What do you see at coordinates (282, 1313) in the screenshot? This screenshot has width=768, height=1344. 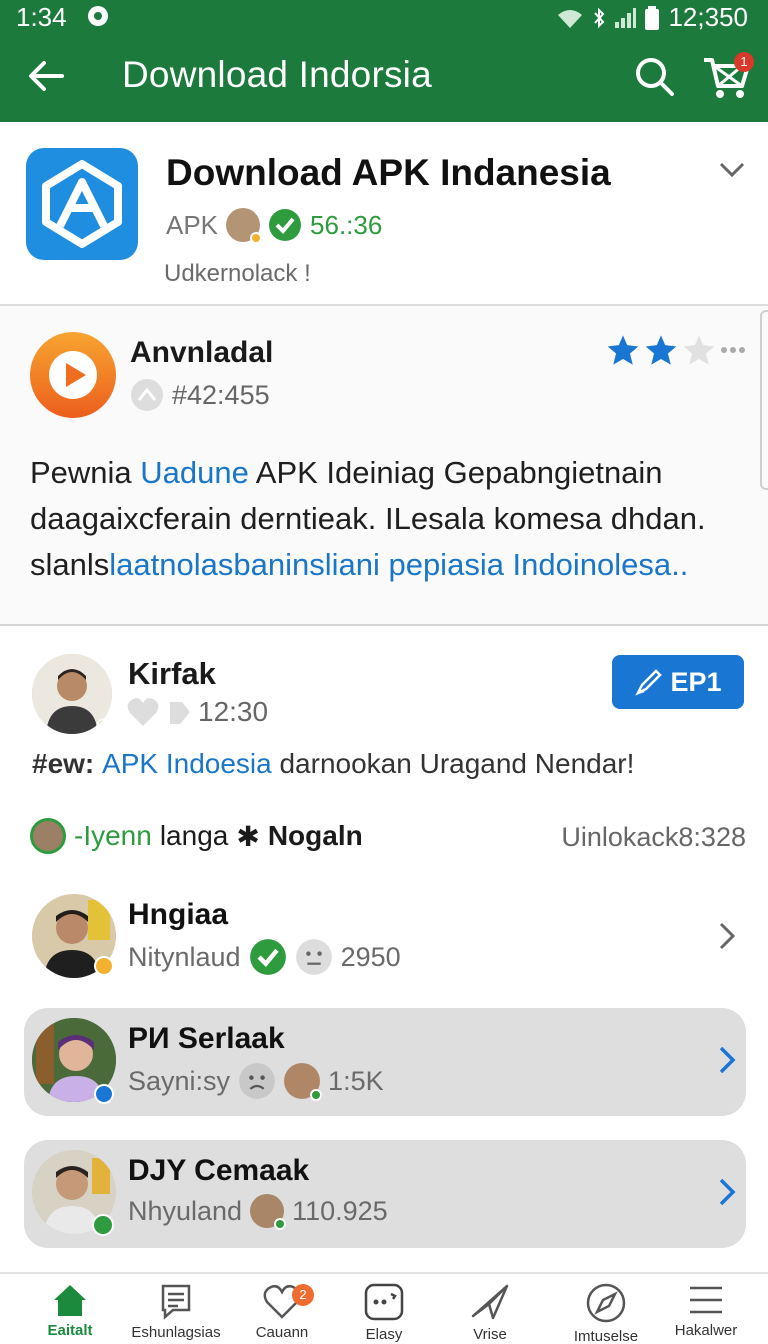 I see `nav-item-favorites: 2 Cauann` at bounding box center [282, 1313].